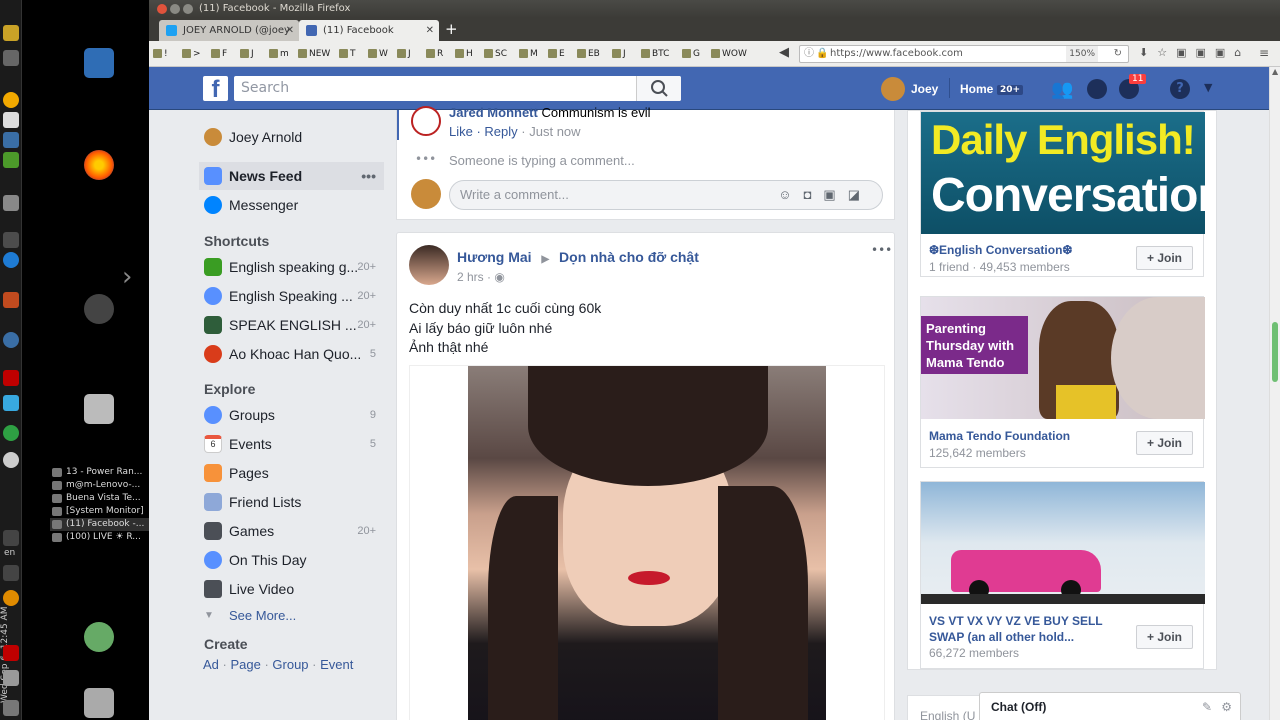 The image size is (1280, 720). Describe the element at coordinates (1274, 393) in the screenshot. I see `scrollbar: ▲` at that location.